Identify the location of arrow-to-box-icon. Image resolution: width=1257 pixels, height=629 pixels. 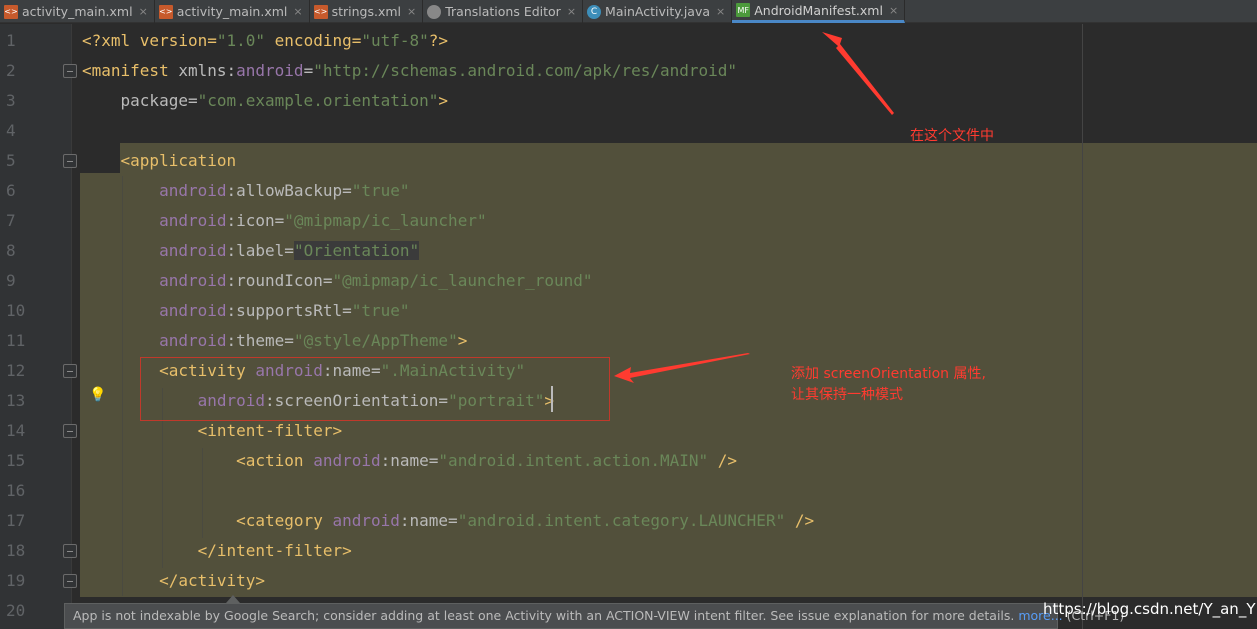
(682, 368).